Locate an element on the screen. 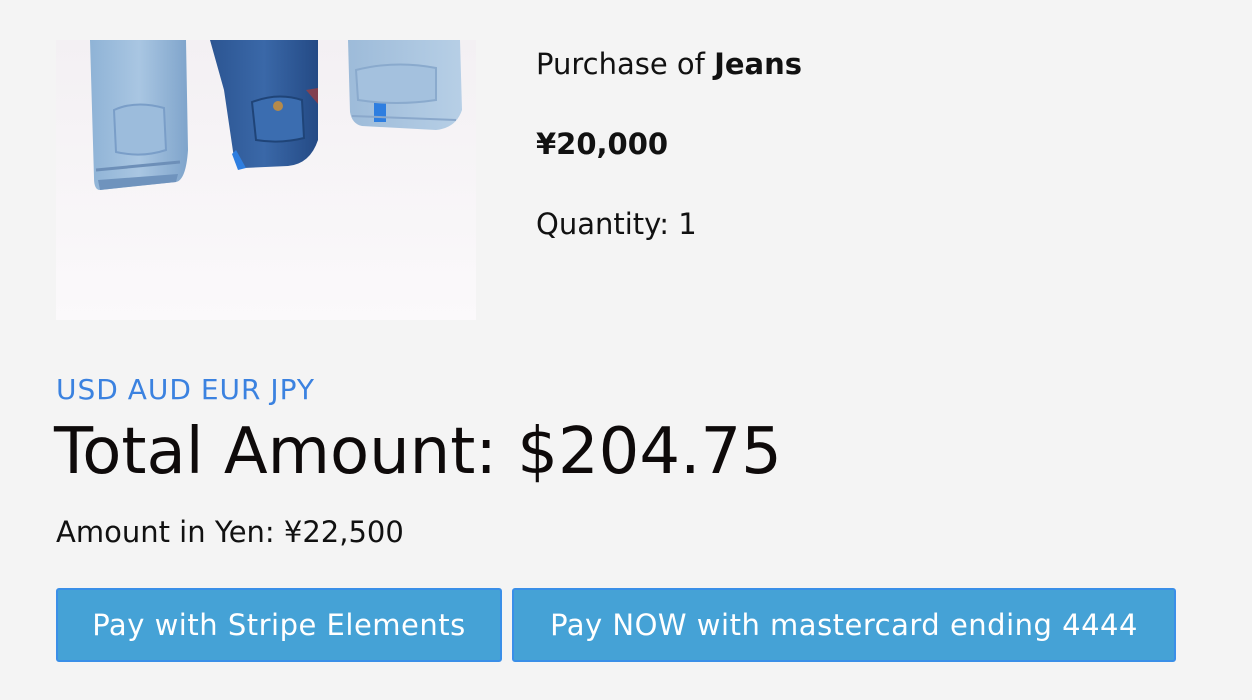 The image size is (1252, 700). jeans-photo-icon is located at coordinates (266, 180).